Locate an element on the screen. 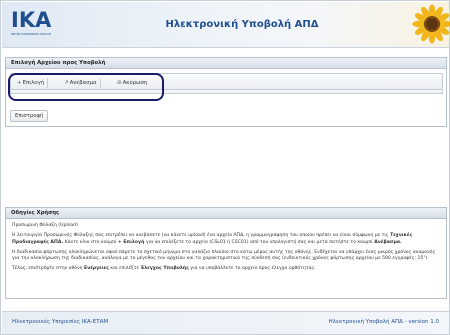  submission-check-text: Έλεγχος Υποβολής is located at coordinates (164, 268).